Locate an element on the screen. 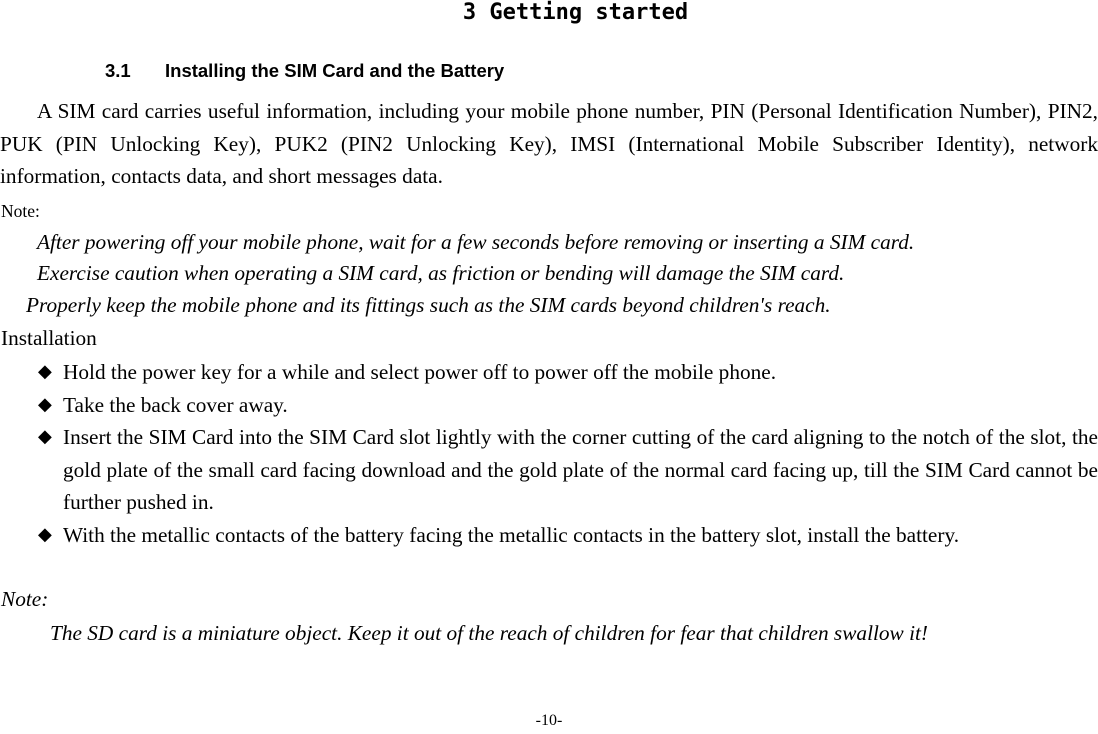 The image size is (1098, 734). section-title: Installing the SIM Card and the Battery is located at coordinates (335, 70).